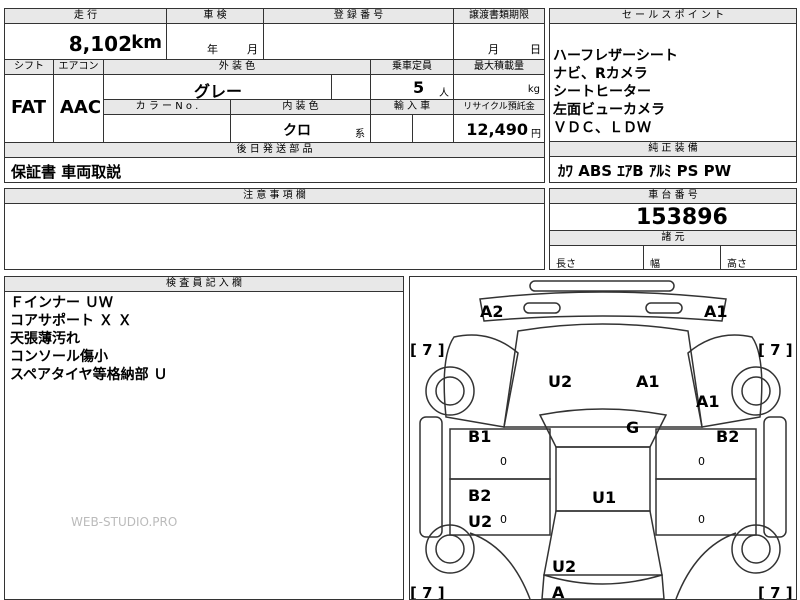 This screenshot has width=800, height=600. What do you see at coordinates (212, 49) in the screenshot?
I see `inspection-year-unit: 年` at bounding box center [212, 49].